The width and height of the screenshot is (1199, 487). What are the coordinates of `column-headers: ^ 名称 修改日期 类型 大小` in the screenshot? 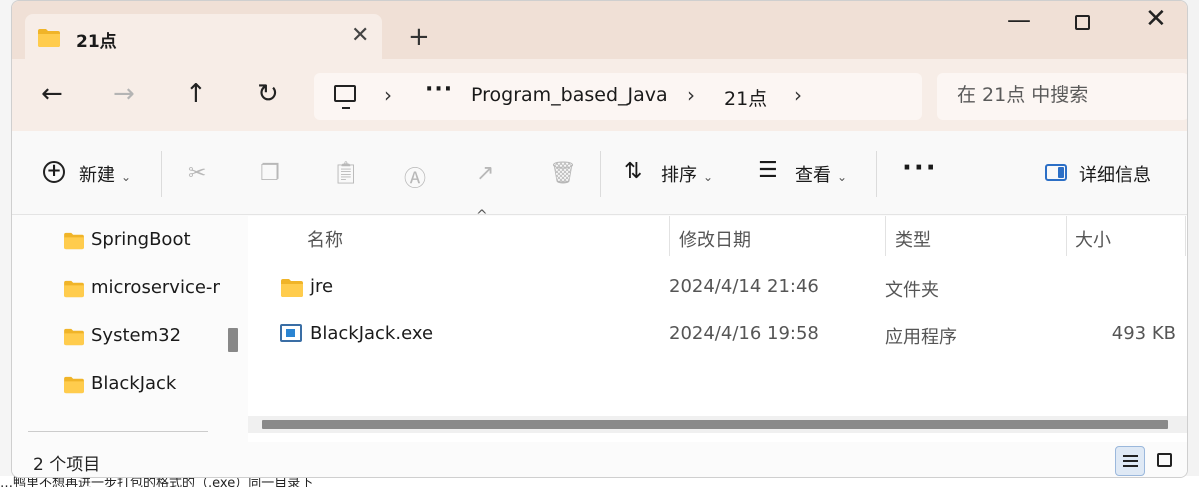 It's located at (717, 232).